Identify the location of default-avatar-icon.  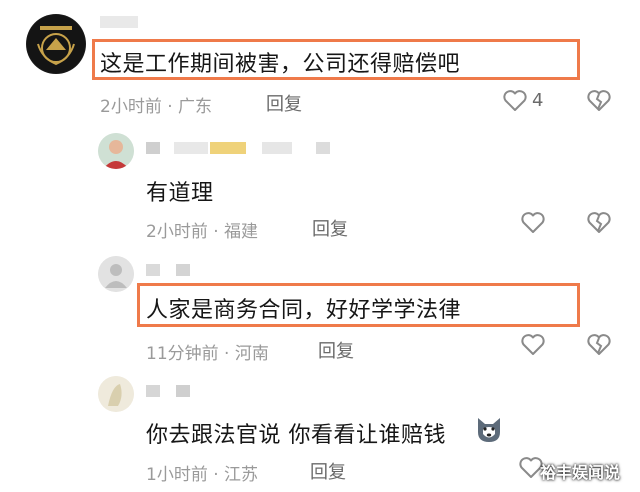
(116, 274).